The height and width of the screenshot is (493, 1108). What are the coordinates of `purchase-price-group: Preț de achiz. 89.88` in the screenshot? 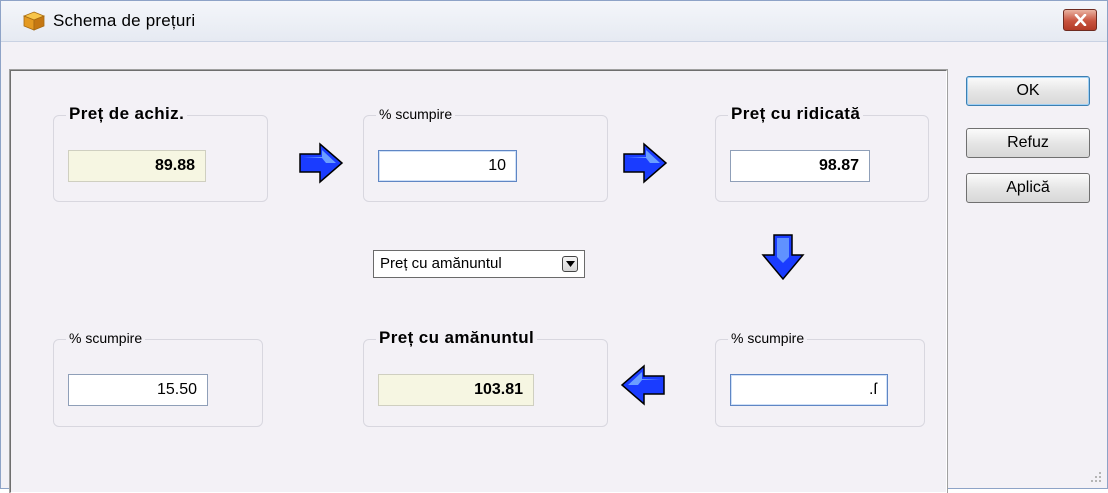 It's located at (160, 153).